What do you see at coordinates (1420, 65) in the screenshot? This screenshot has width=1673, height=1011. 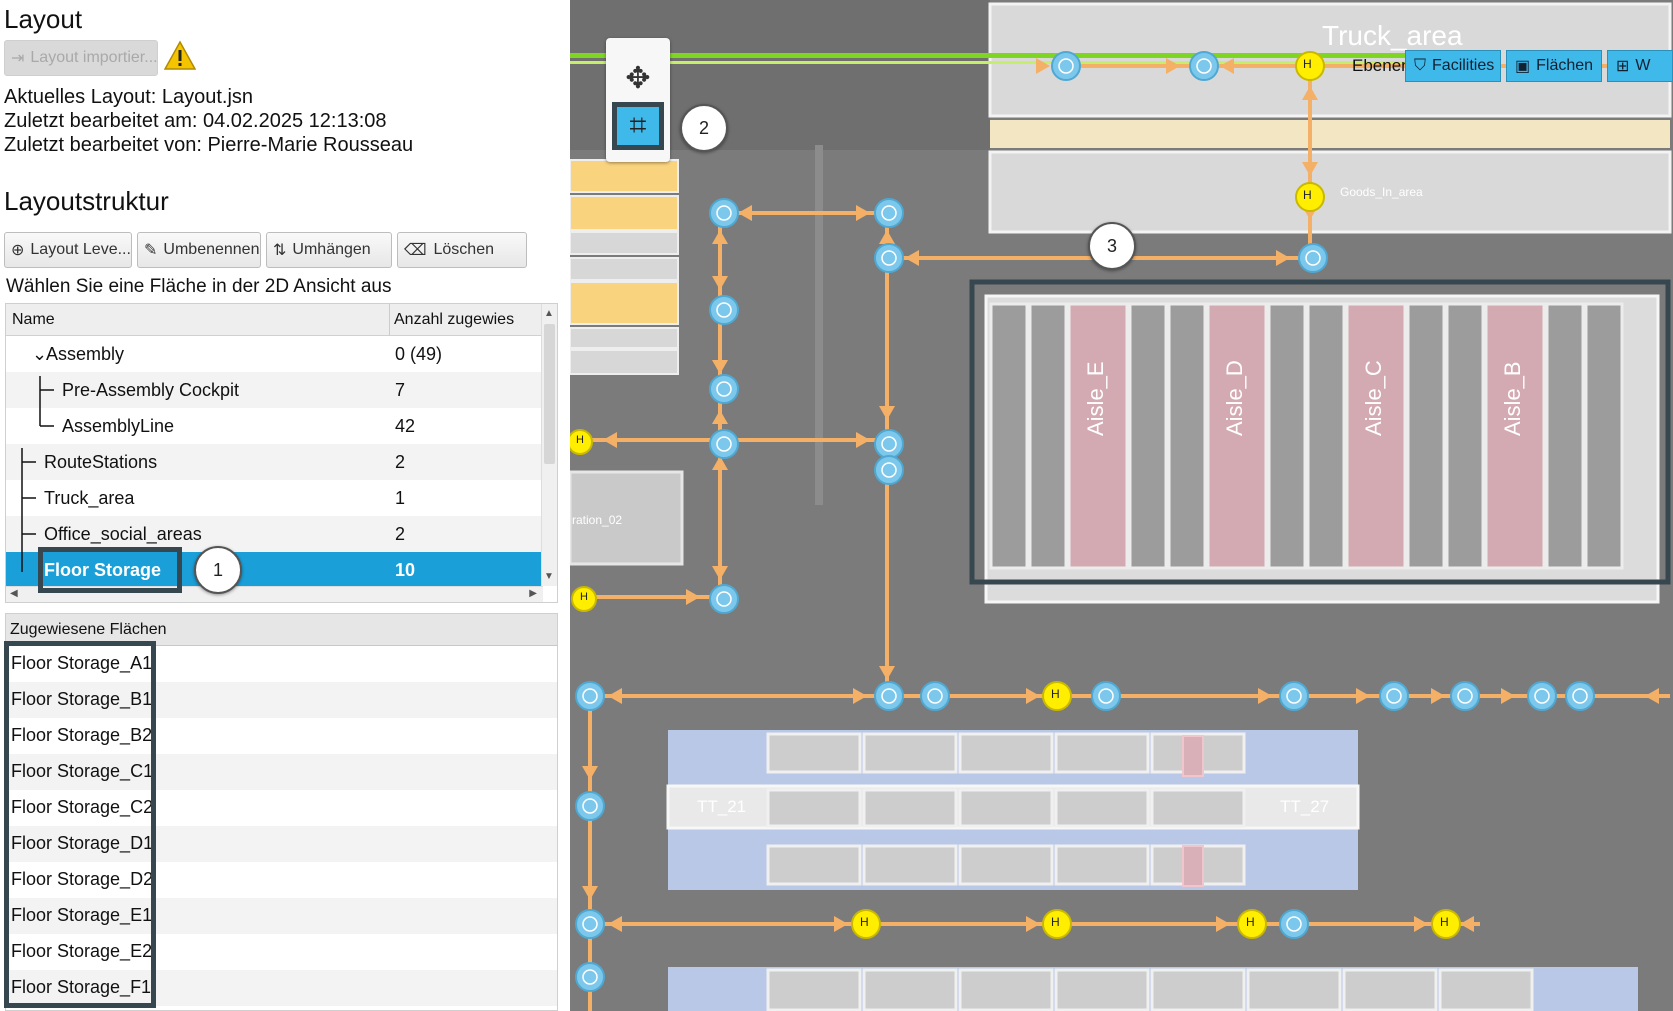 I see `facilities-icon: ⛉` at bounding box center [1420, 65].